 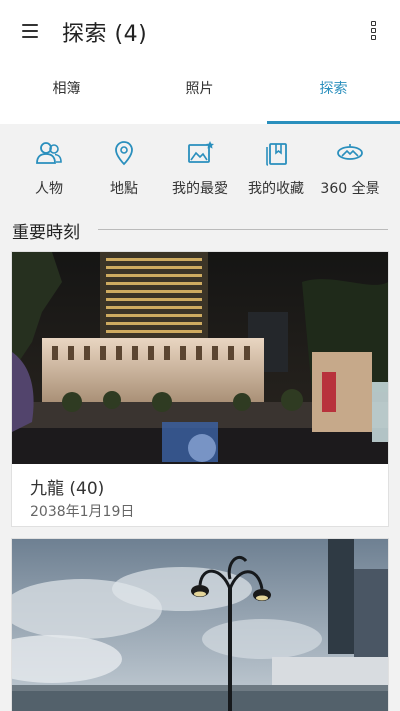 I want to click on category-label-panorama: 360 全景, so click(x=350, y=189).